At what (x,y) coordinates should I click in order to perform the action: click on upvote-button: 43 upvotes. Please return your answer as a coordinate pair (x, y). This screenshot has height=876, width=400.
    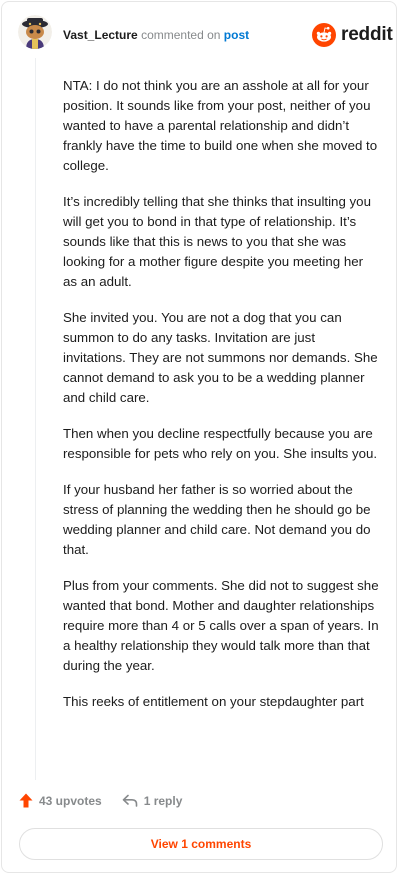
    Looking at the image, I should click on (60, 800).